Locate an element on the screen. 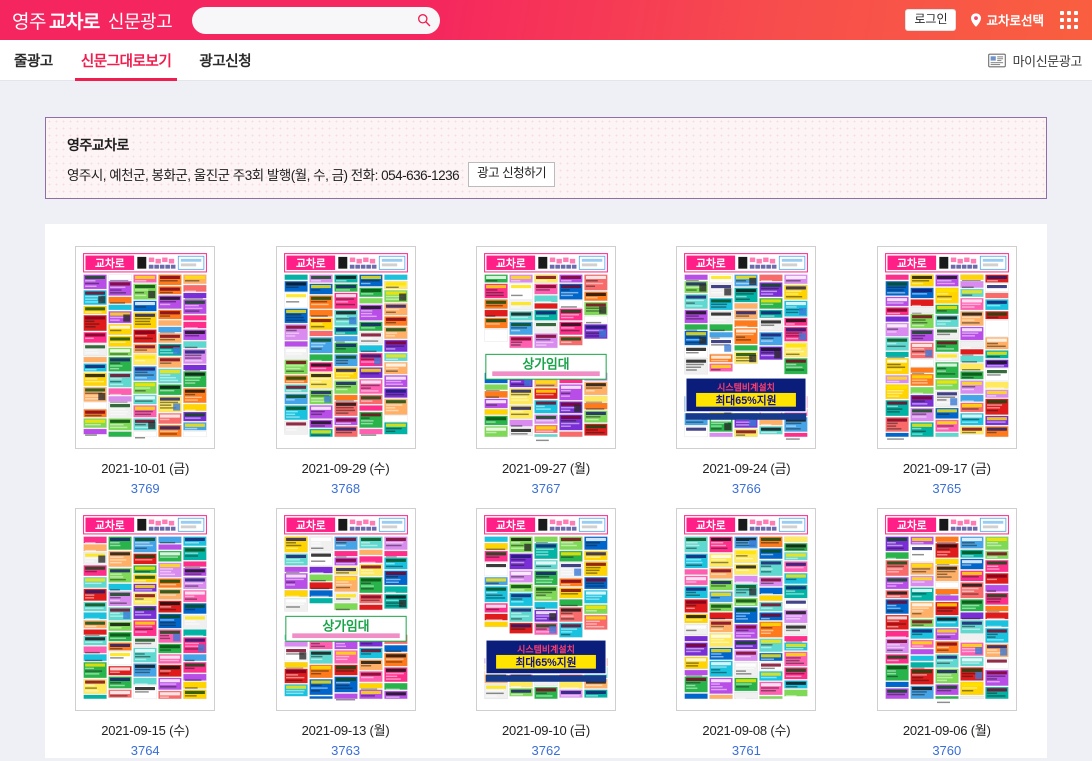 The width and height of the screenshot is (1092, 761). newspaper-issue-number: 3763 is located at coordinates (345, 750).